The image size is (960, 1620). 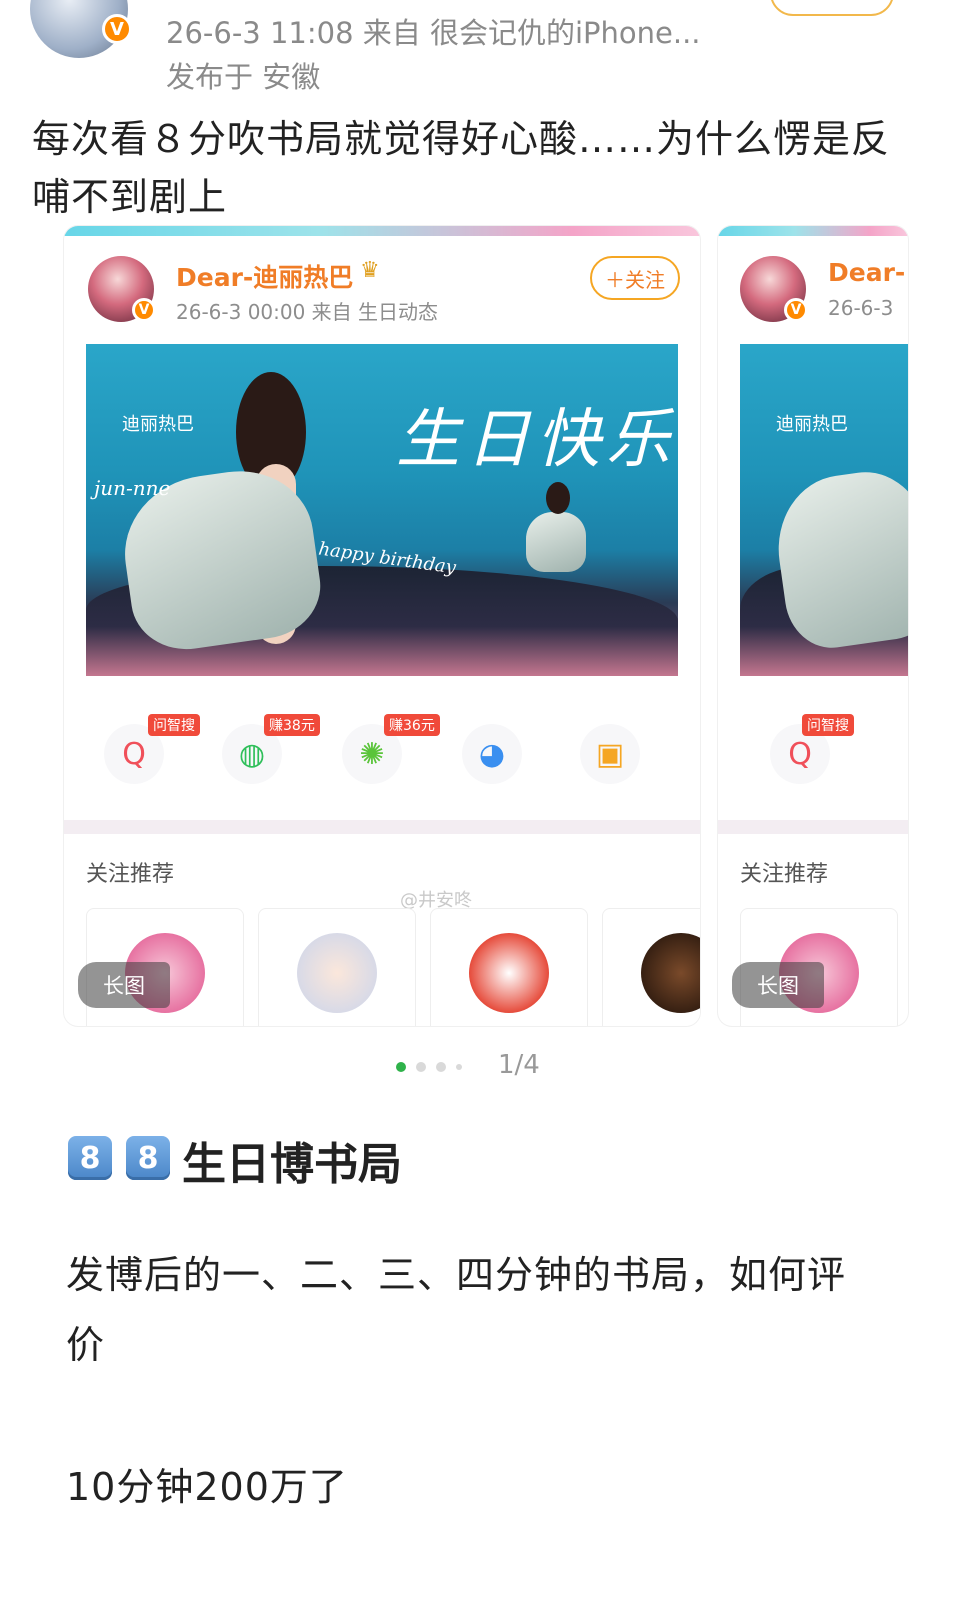 I want to click on verified-badge: V, so click(x=117, y=29).